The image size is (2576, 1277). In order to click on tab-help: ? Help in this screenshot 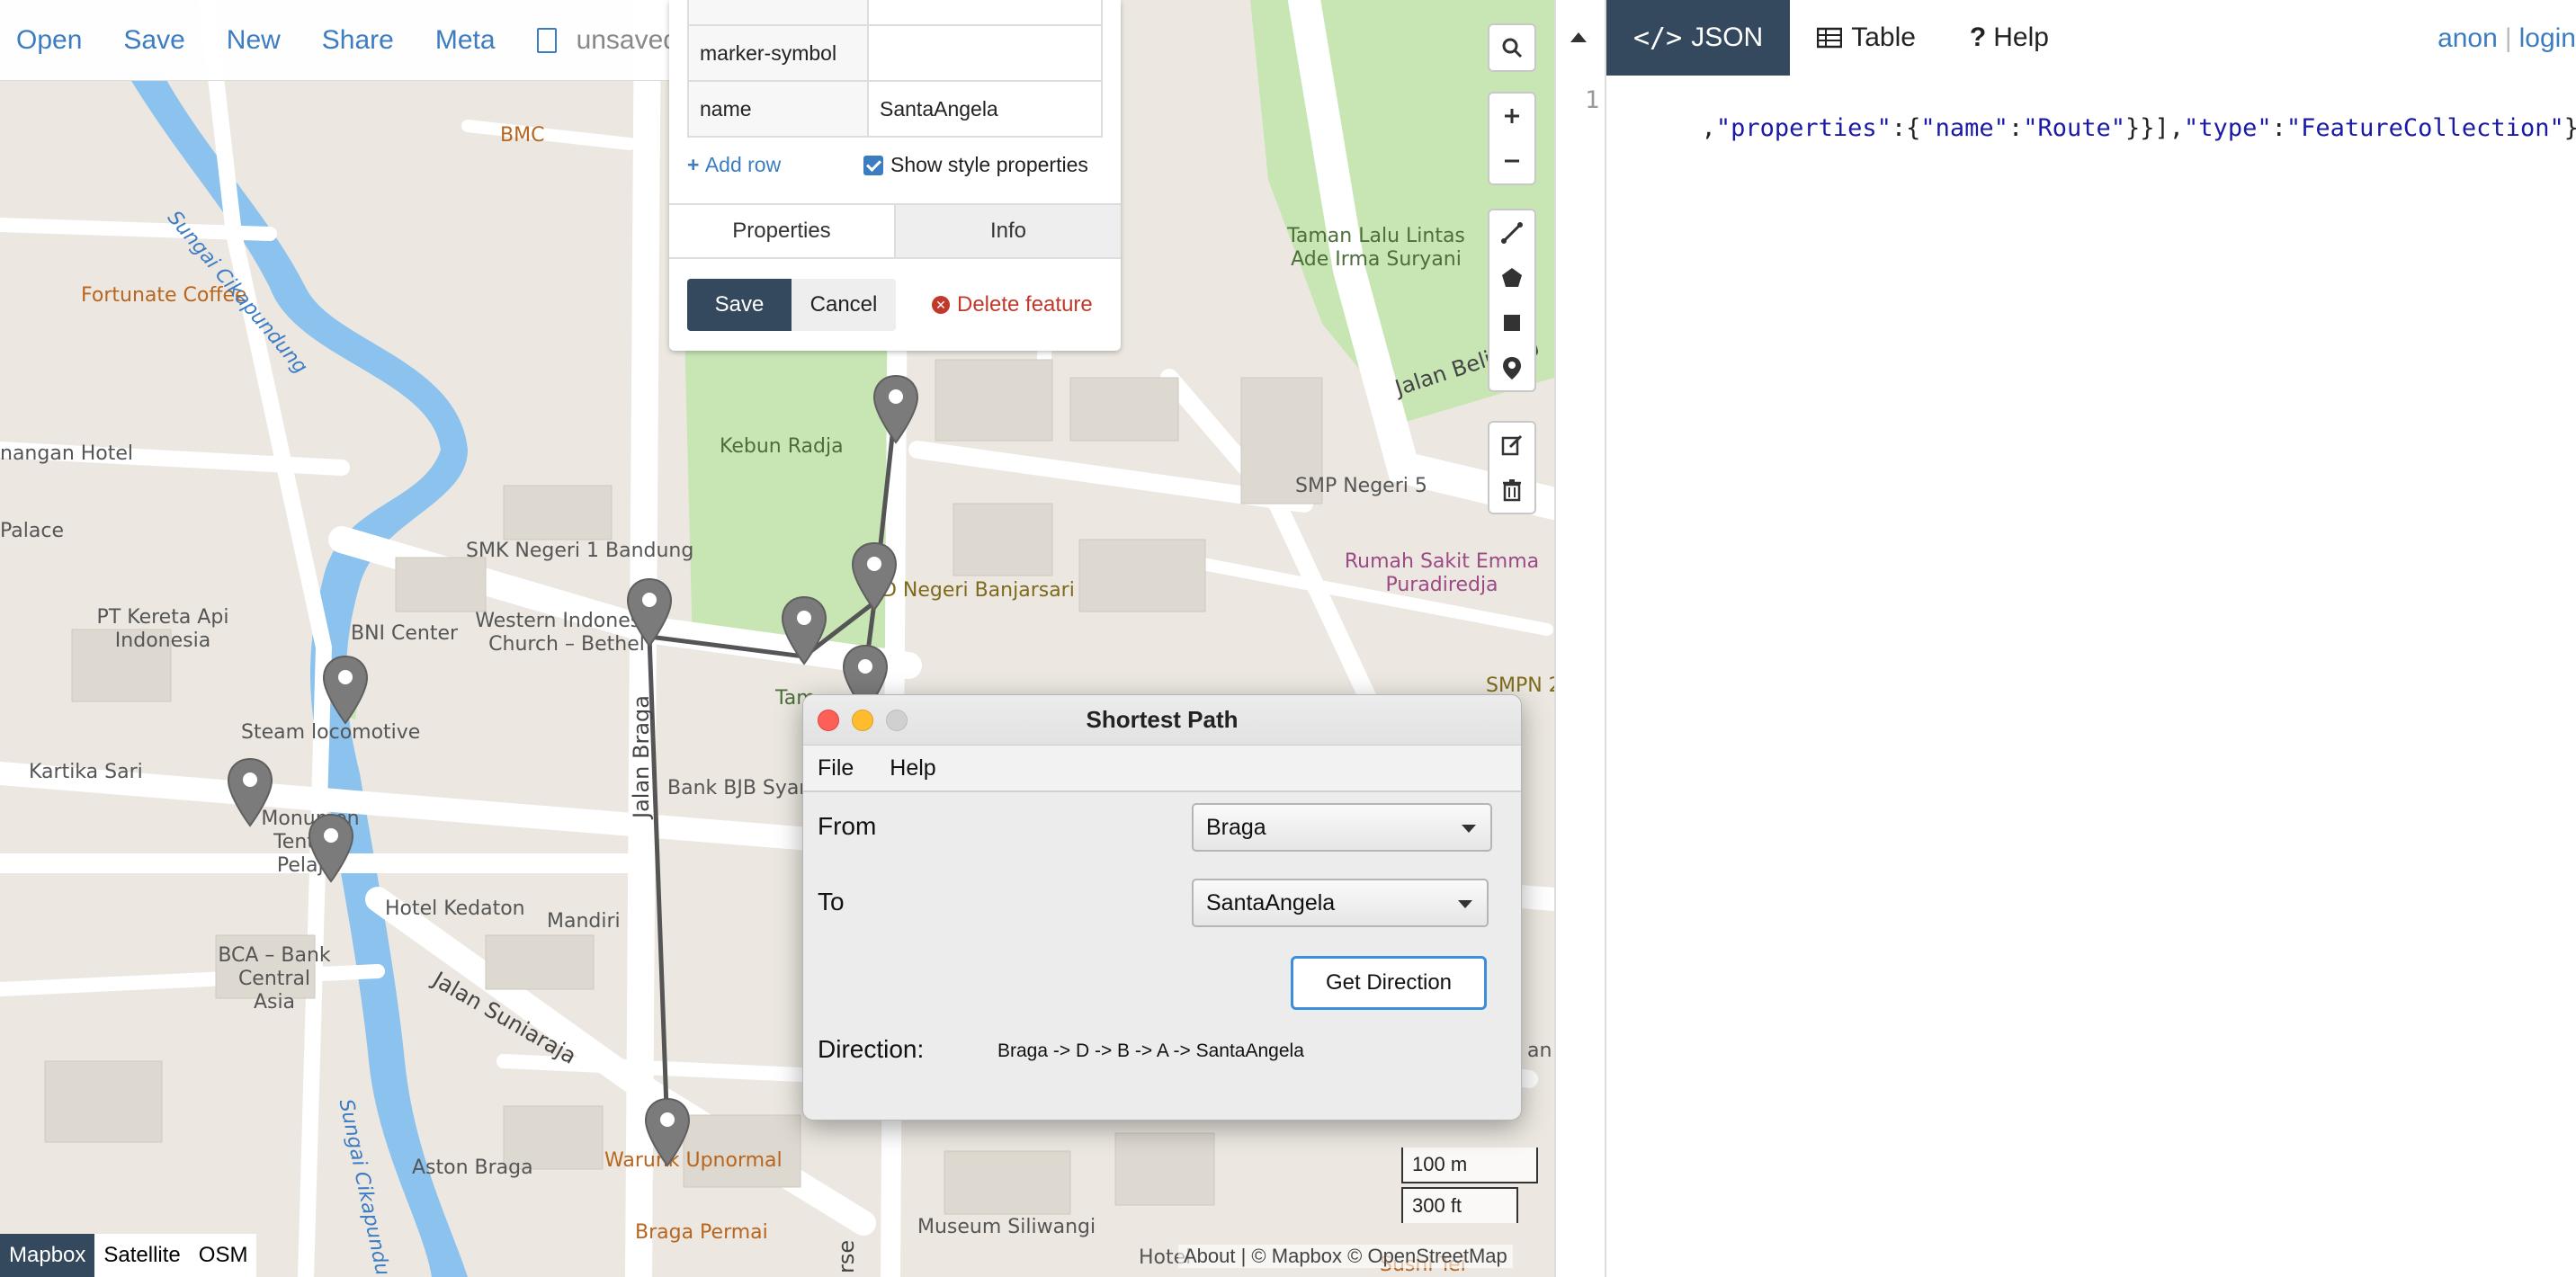, I will do `click(2009, 38)`.